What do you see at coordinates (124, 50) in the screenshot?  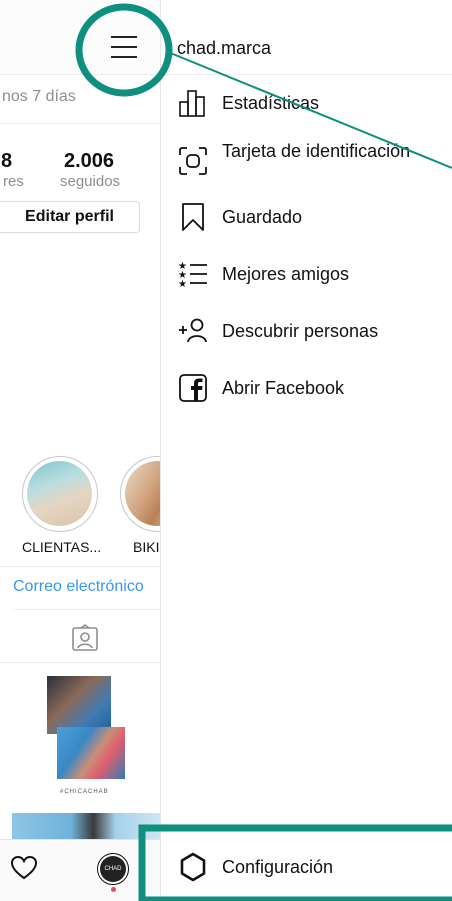 I see `annotation-circle` at bounding box center [124, 50].